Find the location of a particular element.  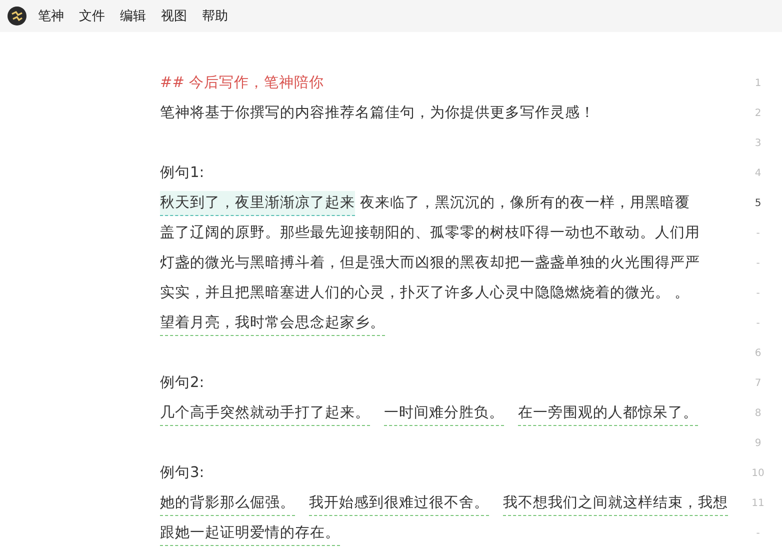

menu-item: 编辑 is located at coordinates (133, 16).